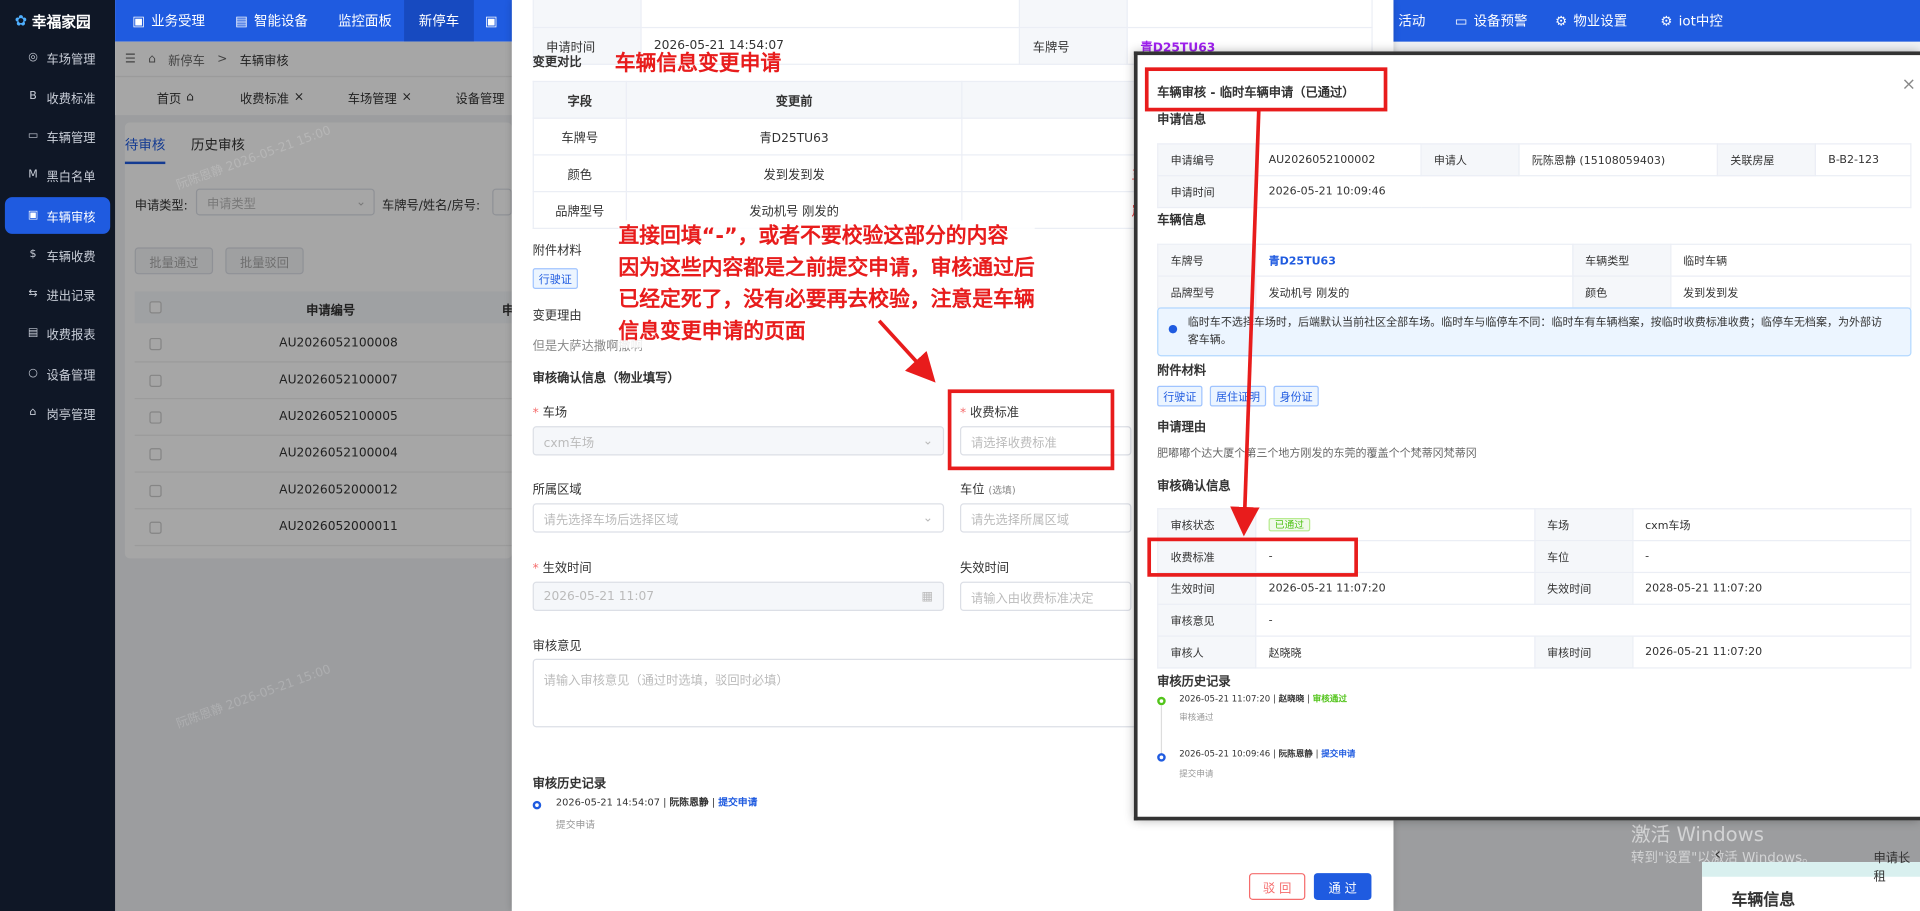 This screenshot has height=911, width=1920. I want to click on annotation-arrows, so click(1069, 323).